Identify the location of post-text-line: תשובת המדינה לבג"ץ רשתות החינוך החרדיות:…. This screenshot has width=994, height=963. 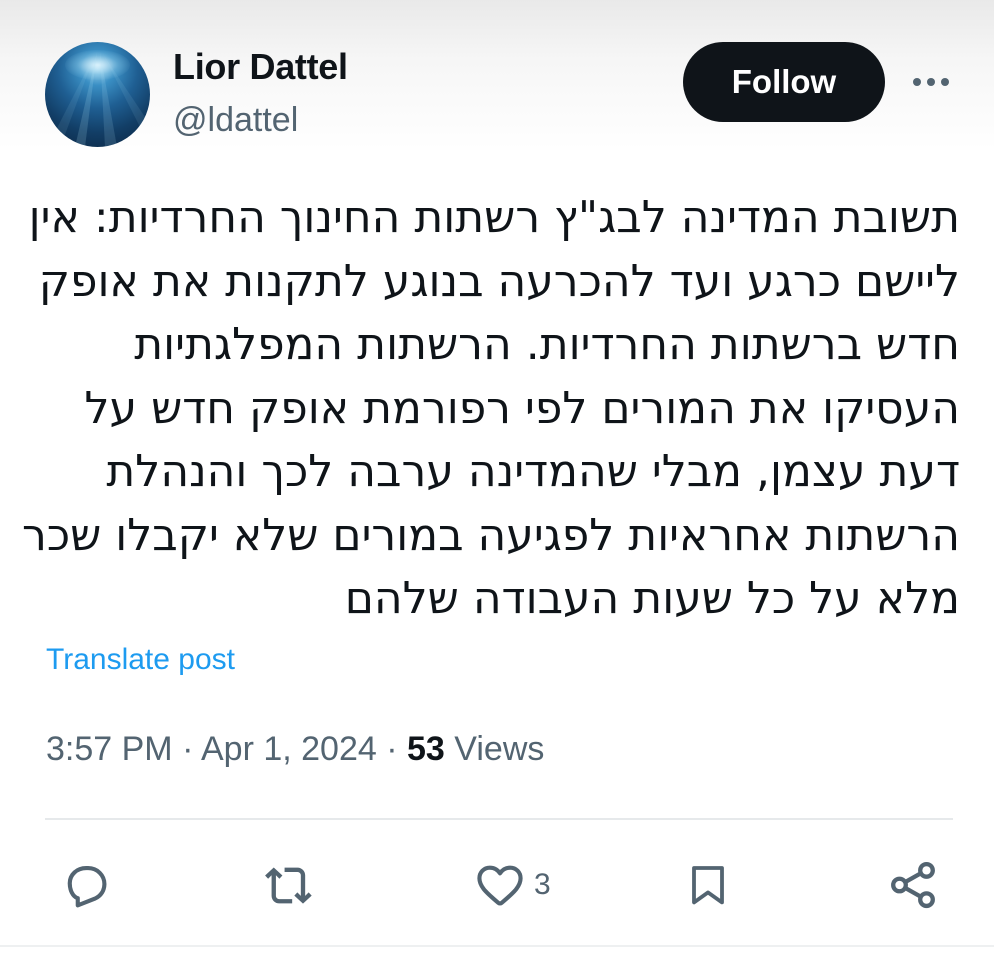
(494, 217).